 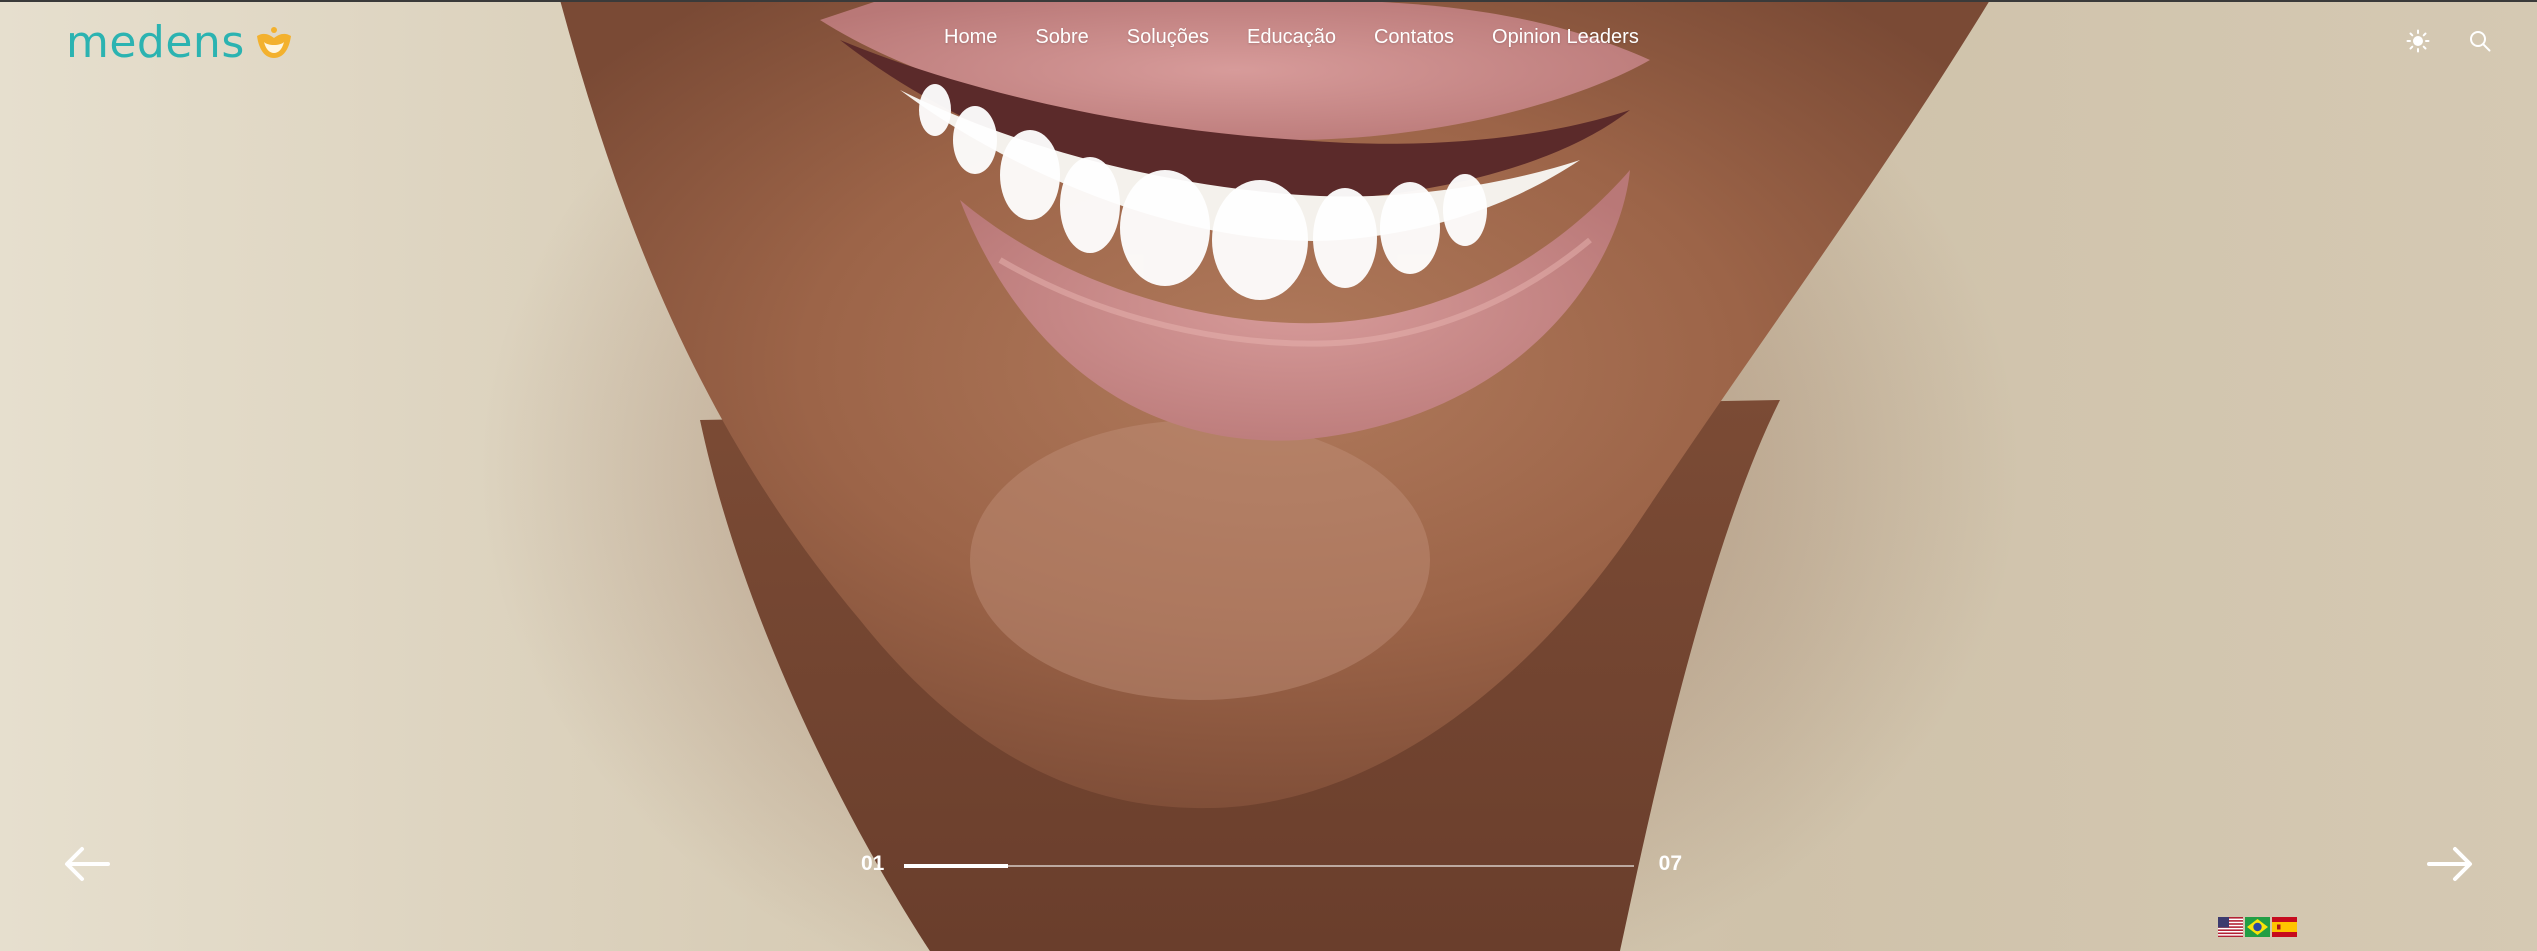 What do you see at coordinates (2284, 927) in the screenshot?
I see `flag-es-icon` at bounding box center [2284, 927].